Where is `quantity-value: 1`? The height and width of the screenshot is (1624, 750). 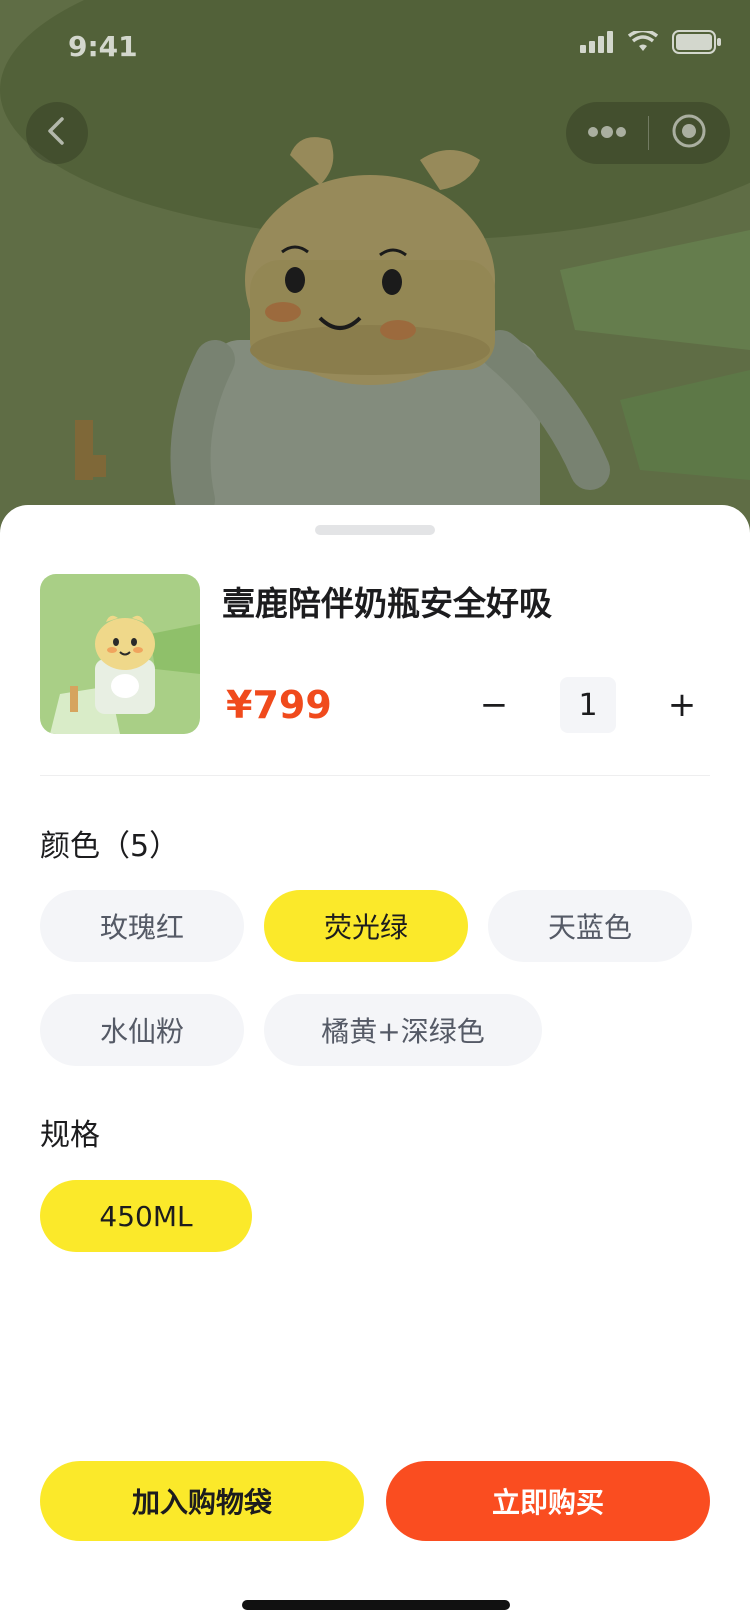 quantity-value: 1 is located at coordinates (588, 705).